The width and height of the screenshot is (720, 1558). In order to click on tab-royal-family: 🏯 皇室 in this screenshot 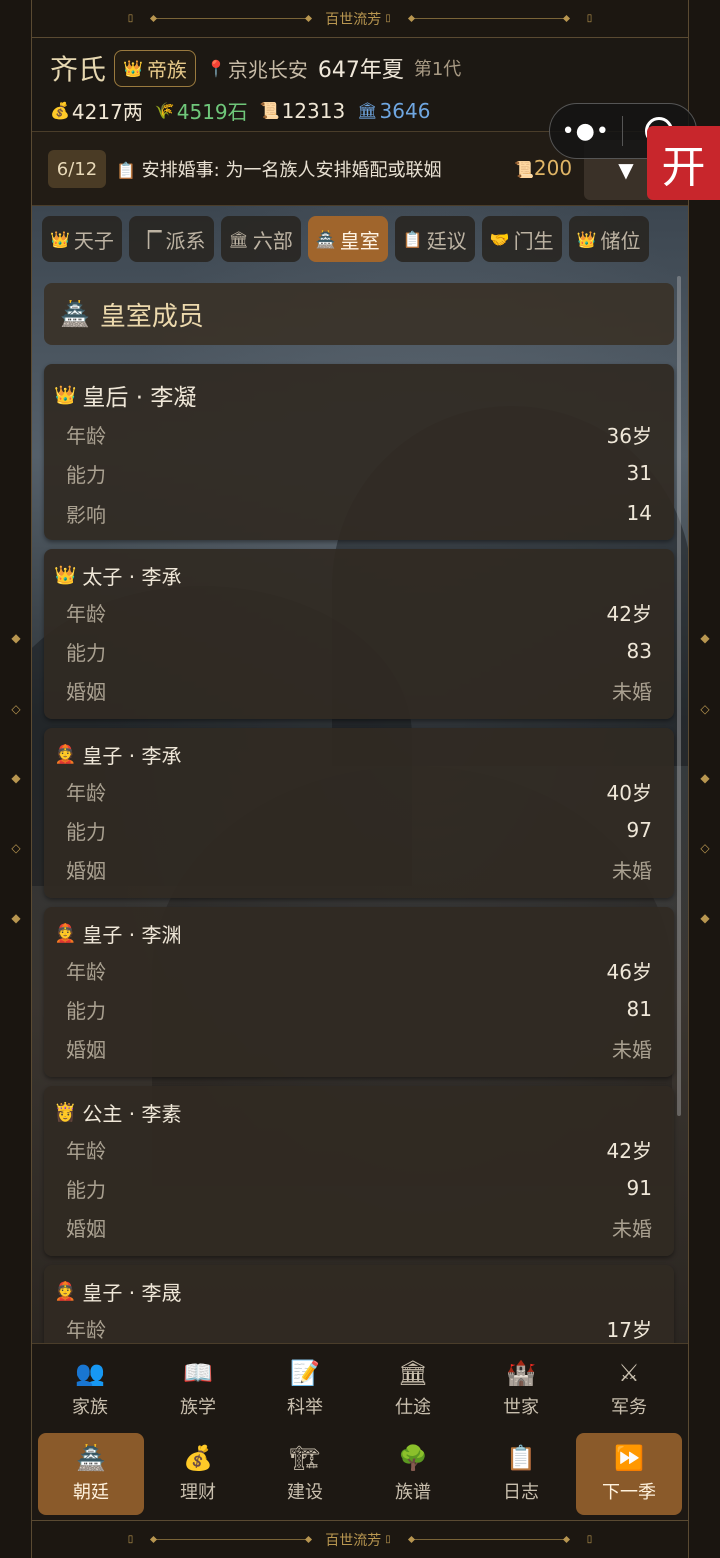, I will do `click(347, 239)`.